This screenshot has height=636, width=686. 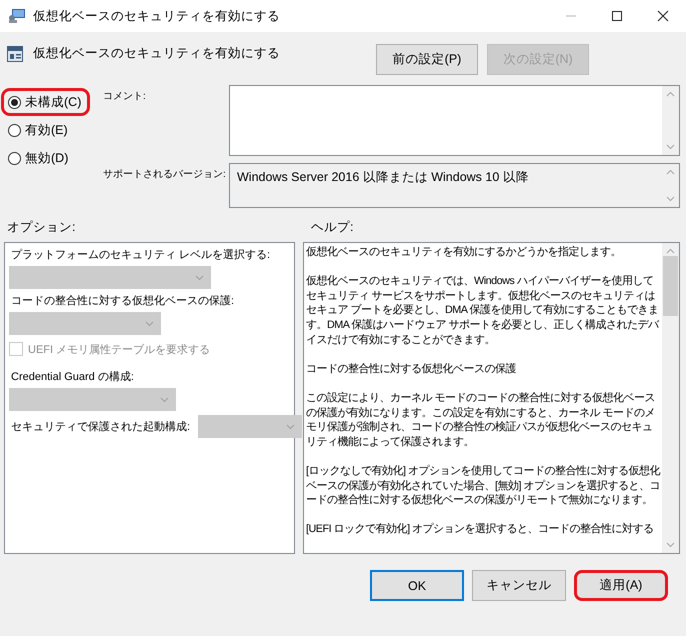 What do you see at coordinates (464, 252) in the screenshot?
I see `help-paragraph: 仮想化ベースのセキュリティを有効にするかどうかを指定します。` at bounding box center [464, 252].